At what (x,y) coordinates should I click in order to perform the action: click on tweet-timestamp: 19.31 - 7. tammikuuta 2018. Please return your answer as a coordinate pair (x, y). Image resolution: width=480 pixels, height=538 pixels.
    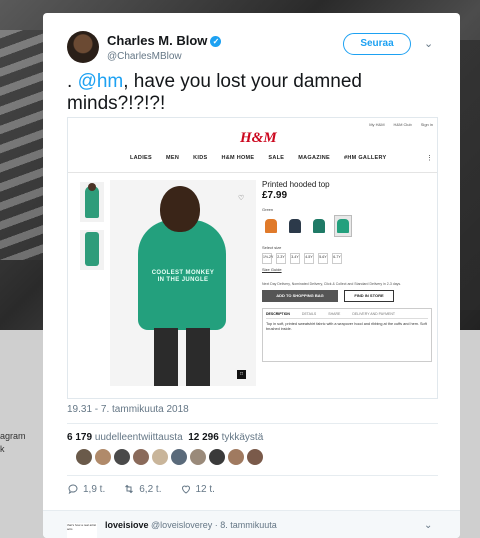
    Looking at the image, I should click on (128, 409).